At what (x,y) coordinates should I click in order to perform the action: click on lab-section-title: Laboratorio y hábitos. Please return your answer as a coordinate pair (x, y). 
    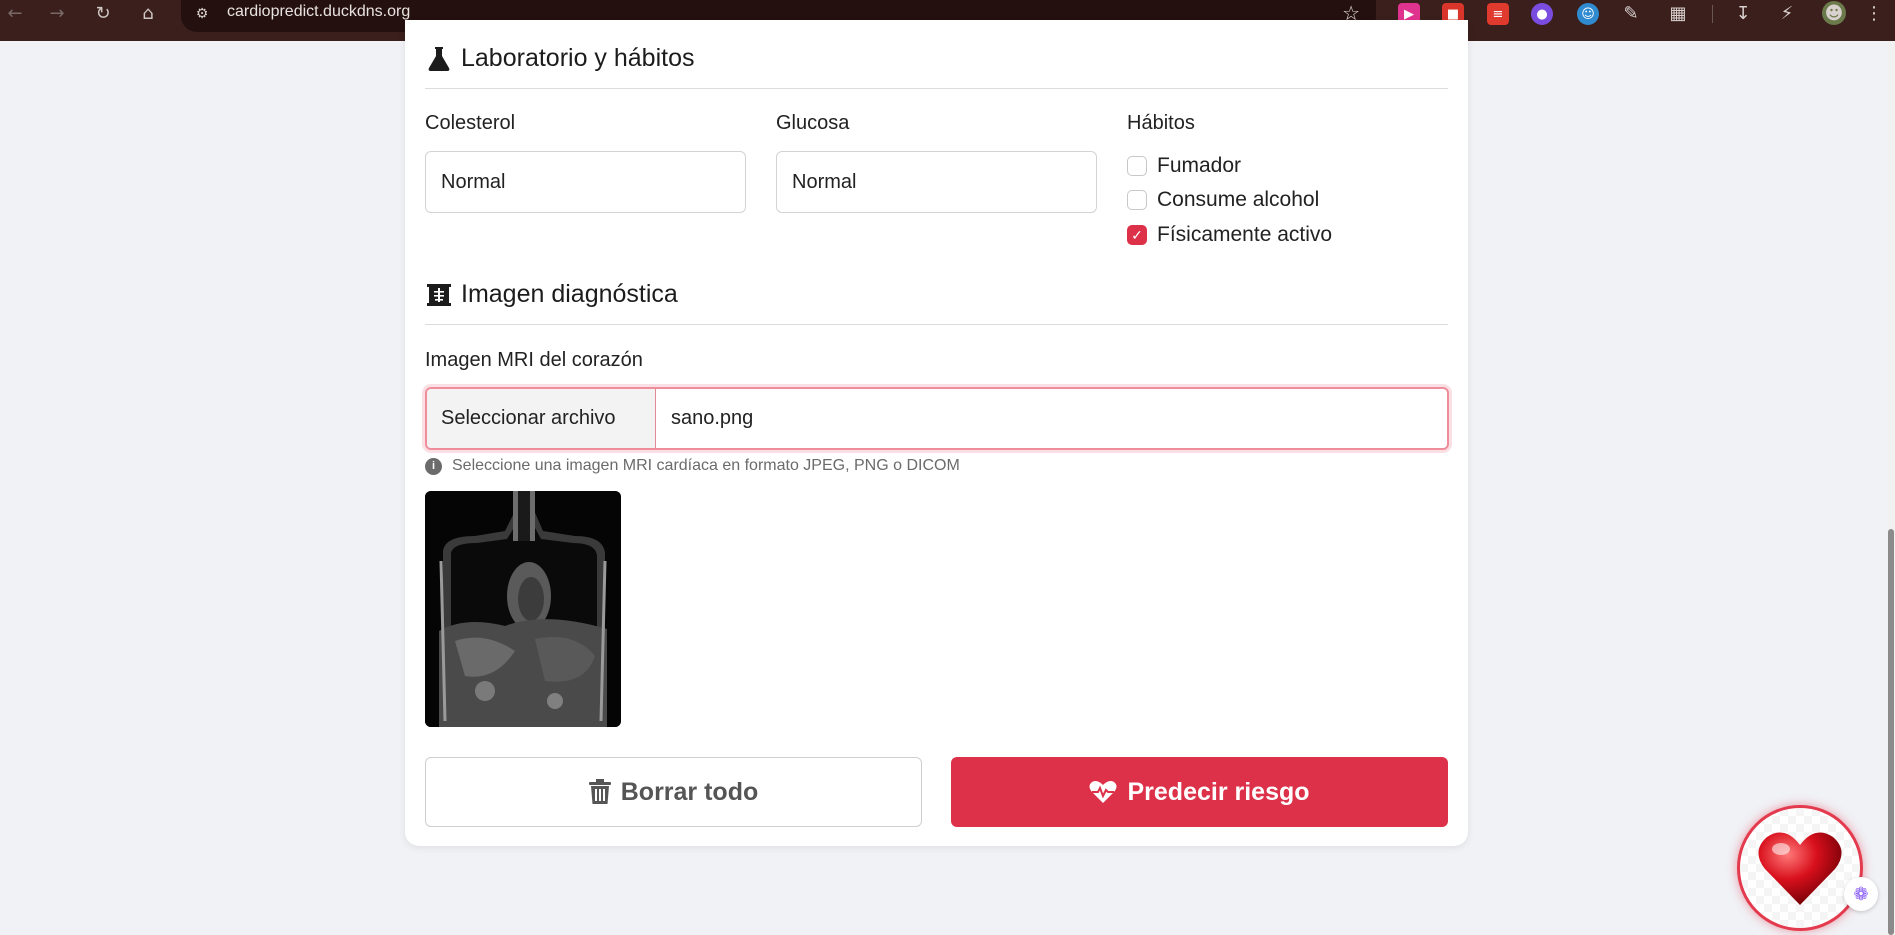
    Looking at the image, I should click on (559, 58).